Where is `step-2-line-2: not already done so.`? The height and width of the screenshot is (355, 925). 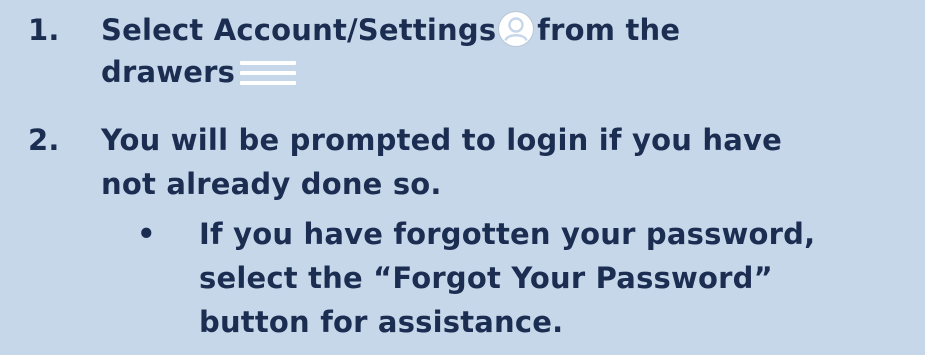
step-2-line-2: not already done so. is located at coordinates (271, 184).